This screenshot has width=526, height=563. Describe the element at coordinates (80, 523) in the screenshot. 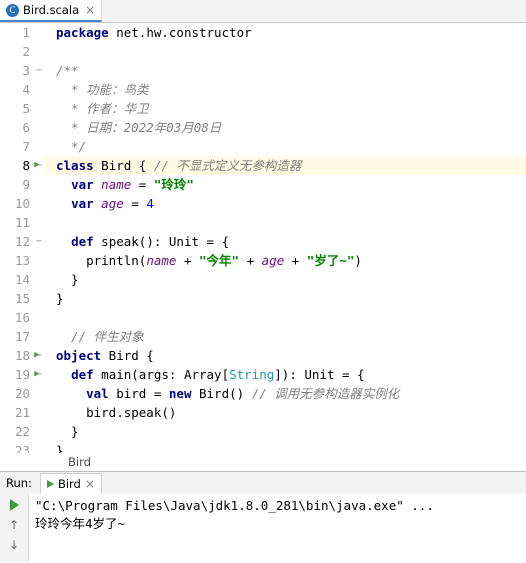

I see `console-line: 玲玲今年4岁了~` at that location.